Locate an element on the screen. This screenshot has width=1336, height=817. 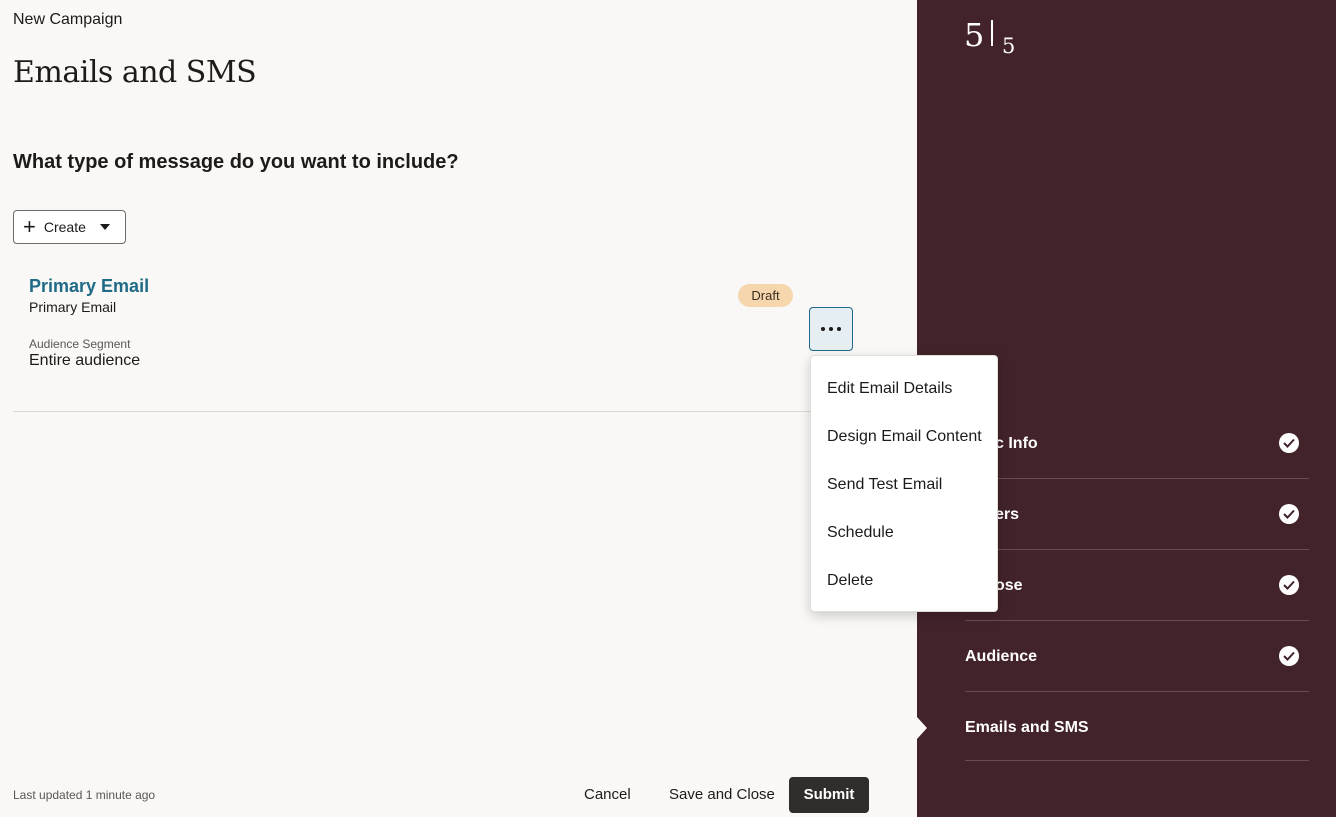
current-step-pointer is located at coordinates (922, 728).